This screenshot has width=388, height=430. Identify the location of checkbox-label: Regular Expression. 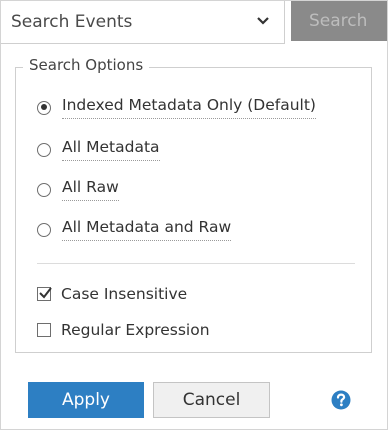
(135, 330).